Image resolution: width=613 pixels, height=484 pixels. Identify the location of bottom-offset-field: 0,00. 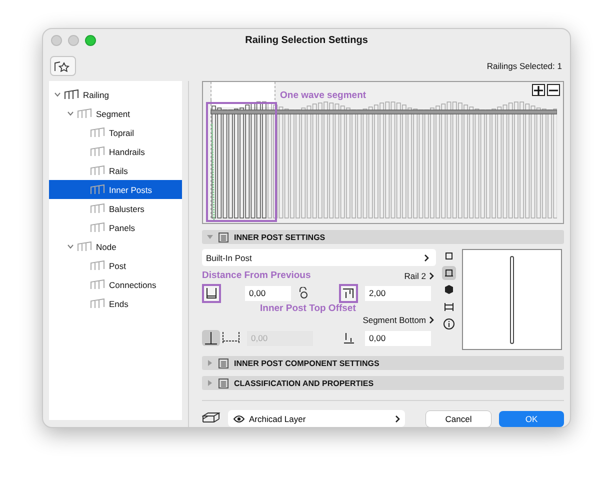
(398, 338).